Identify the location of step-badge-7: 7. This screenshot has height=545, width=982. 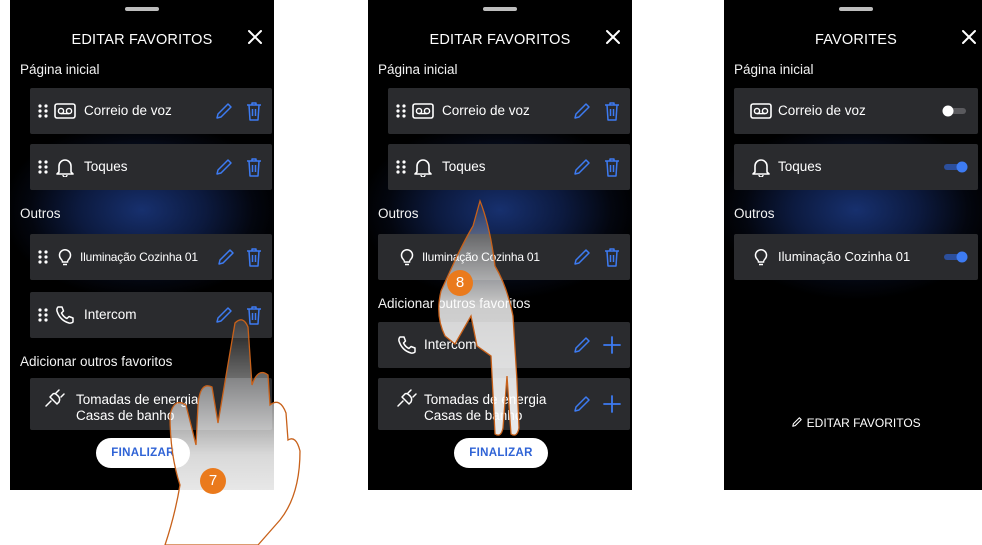
(213, 481).